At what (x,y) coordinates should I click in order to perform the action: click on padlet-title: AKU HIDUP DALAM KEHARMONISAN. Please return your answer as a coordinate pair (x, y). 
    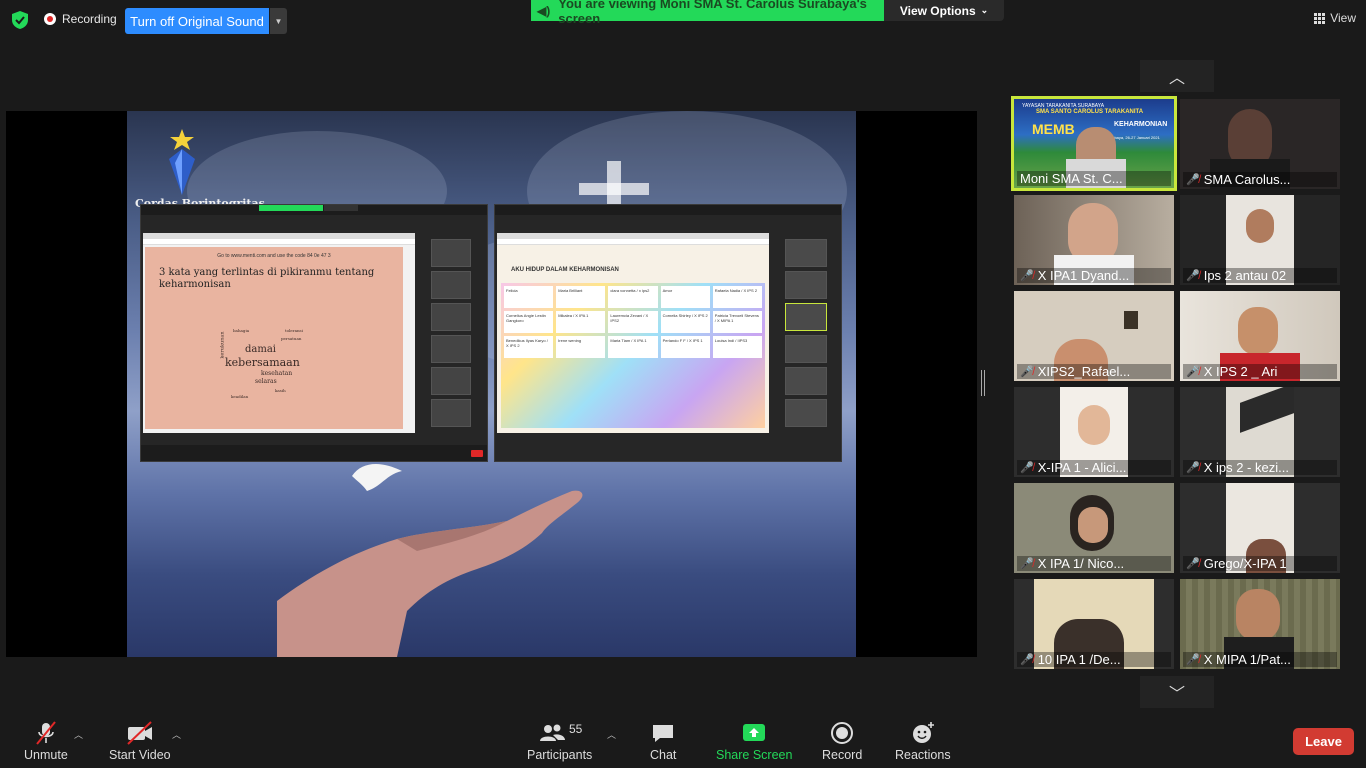
    Looking at the image, I should click on (565, 270).